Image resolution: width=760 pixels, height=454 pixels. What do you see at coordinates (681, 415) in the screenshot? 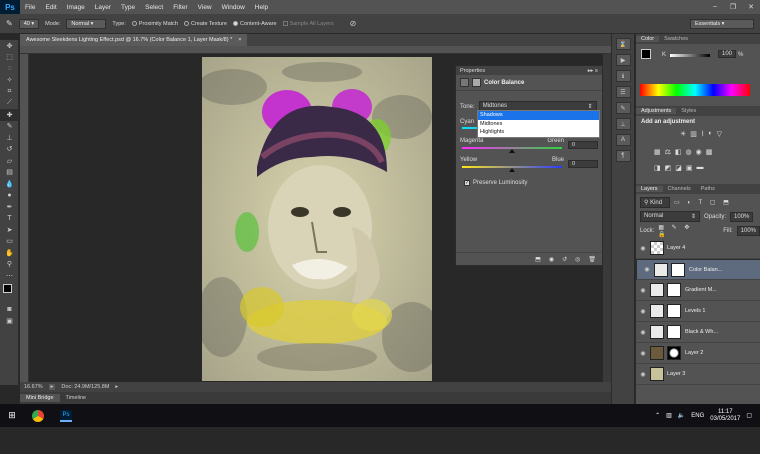
I see `volume-icon: 🔈` at bounding box center [681, 415].